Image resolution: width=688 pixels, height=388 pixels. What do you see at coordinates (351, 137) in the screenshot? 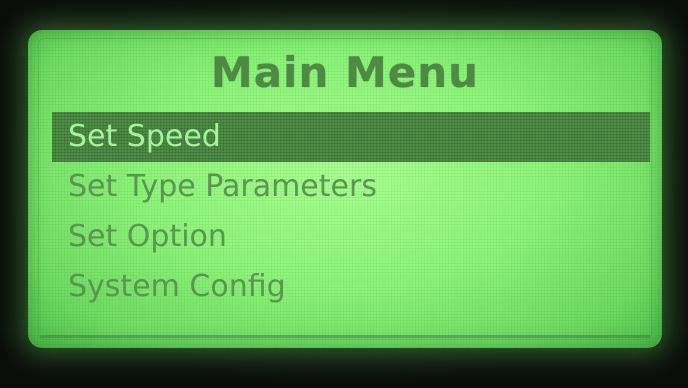
I see `menu-item-set-speed: Set Speed` at bounding box center [351, 137].